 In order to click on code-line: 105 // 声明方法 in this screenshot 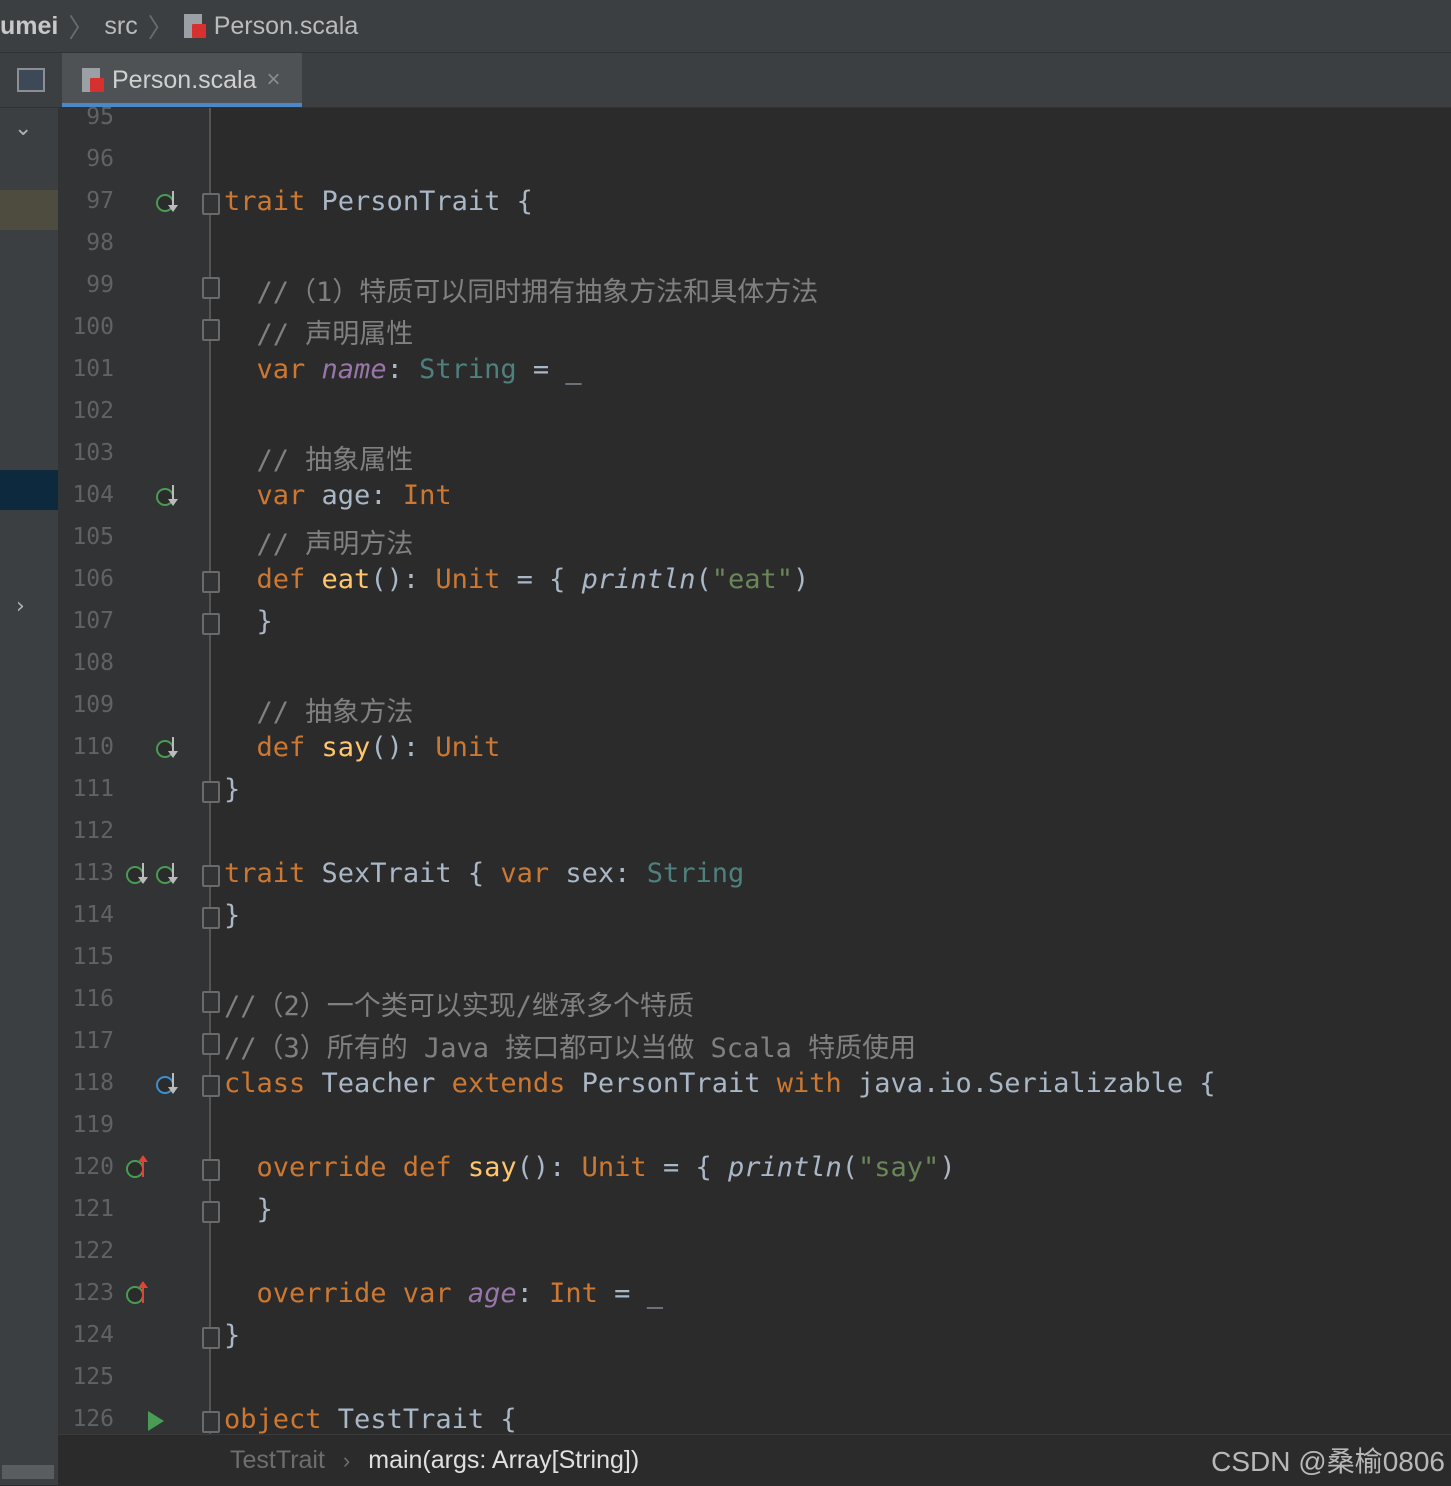, I will do `click(725, 539)`.